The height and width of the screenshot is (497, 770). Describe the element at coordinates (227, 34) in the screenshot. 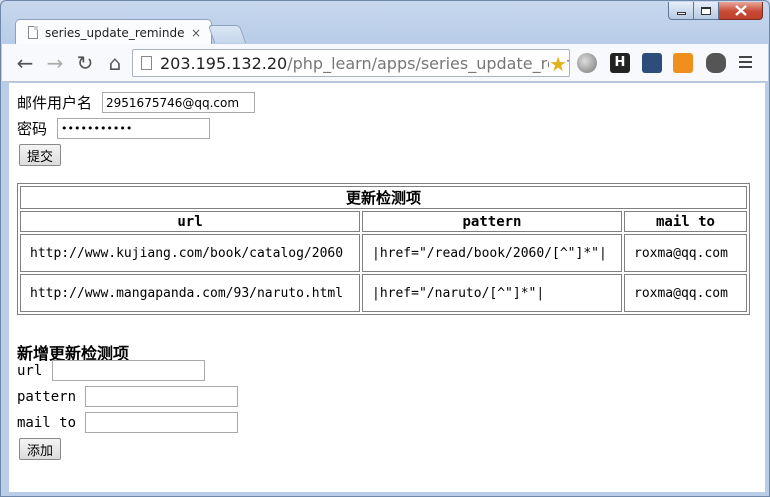

I see `new-tab-button` at that location.